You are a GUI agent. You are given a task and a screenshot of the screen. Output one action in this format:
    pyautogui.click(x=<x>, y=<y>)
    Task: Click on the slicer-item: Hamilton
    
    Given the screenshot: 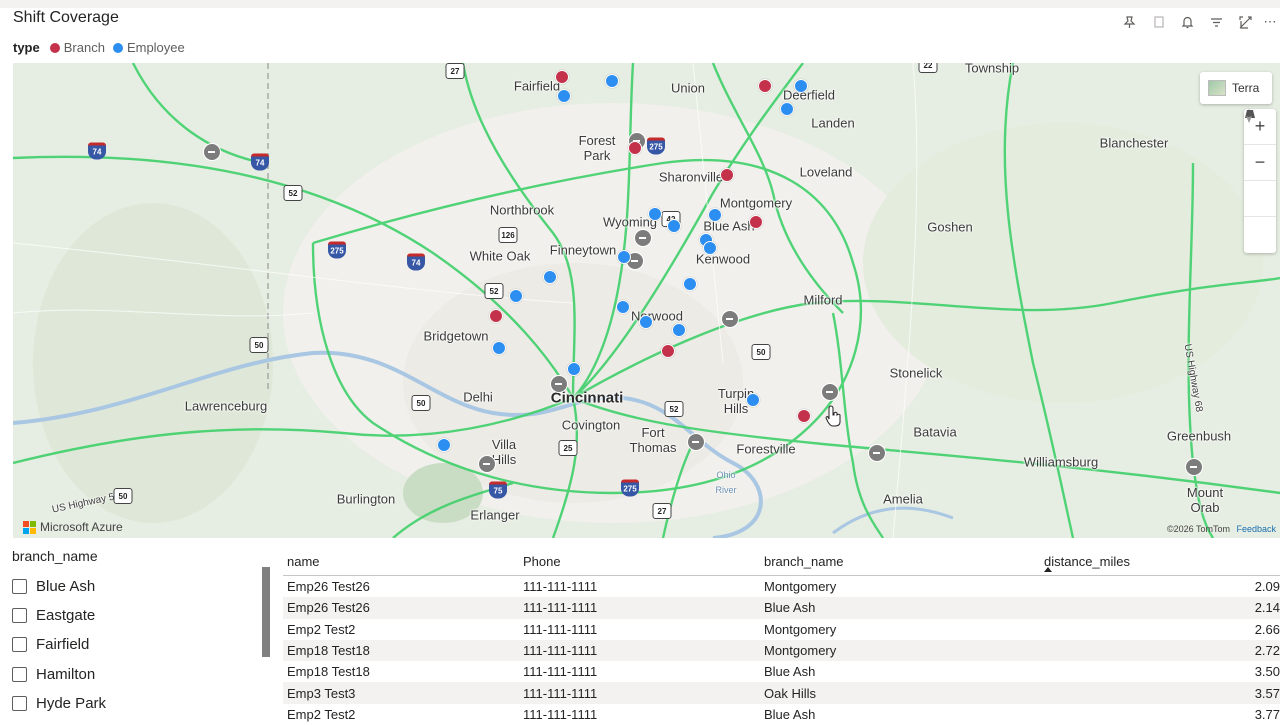 What is the action you would take?
    pyautogui.click(x=142, y=674)
    